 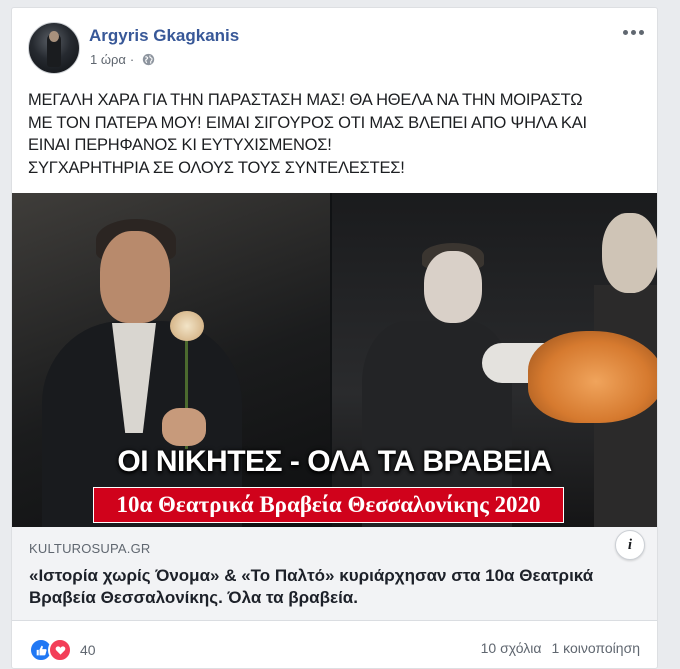 I want to click on shares-count: 1 κοινοποίηση, so click(x=595, y=648).